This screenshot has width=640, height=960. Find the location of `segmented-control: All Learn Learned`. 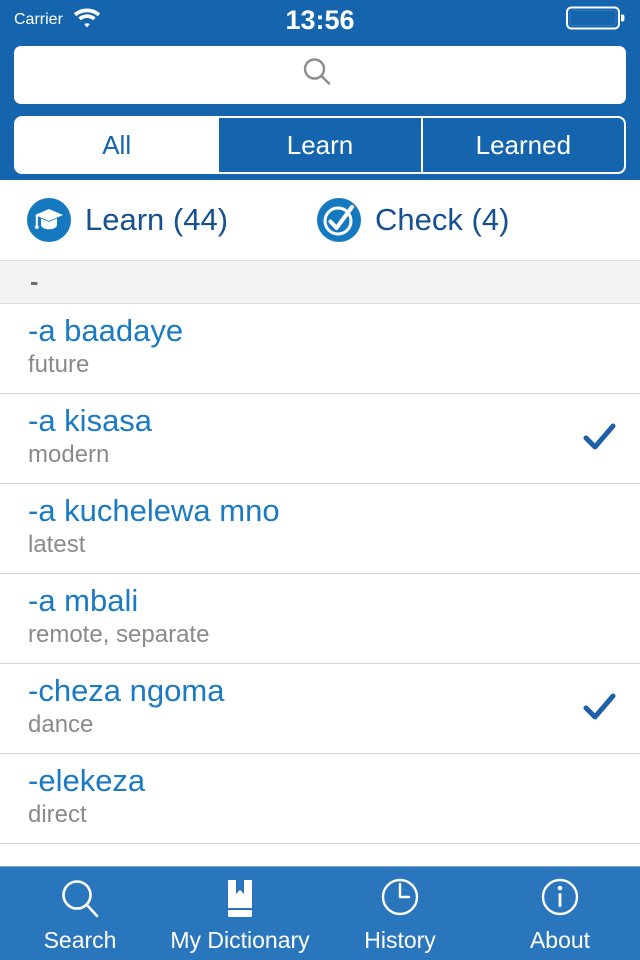

segmented-control: All Learn Learned is located at coordinates (320, 145).